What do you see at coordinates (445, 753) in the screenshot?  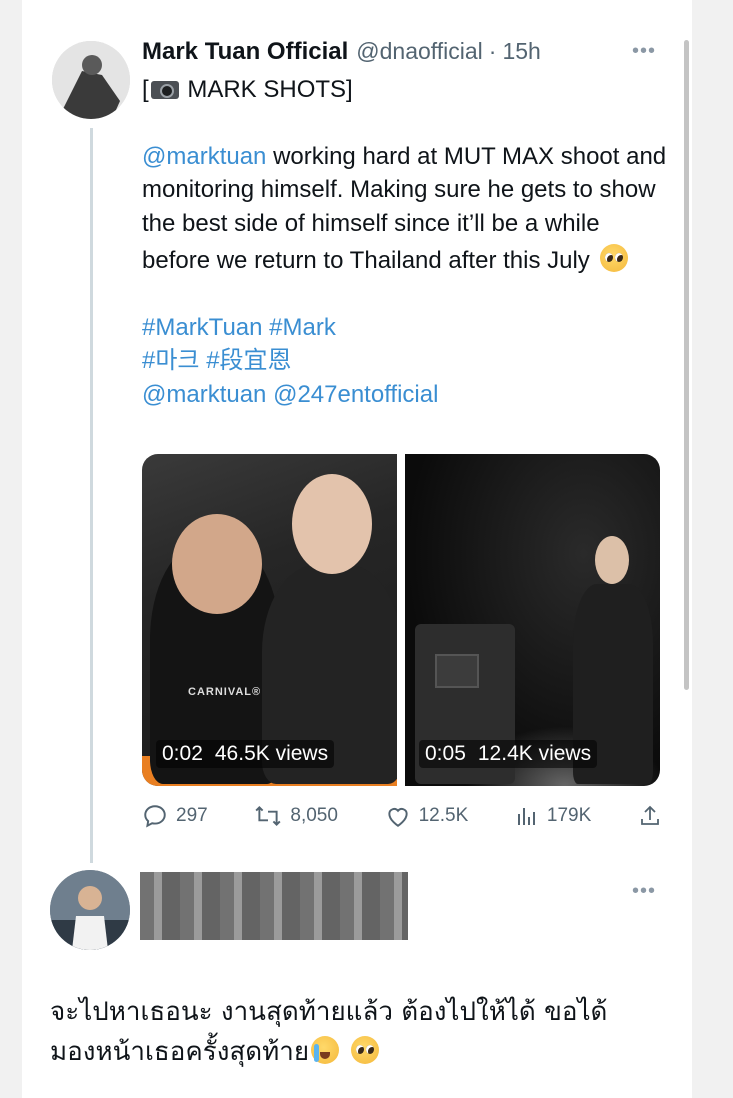 I see `video-duration: 0:05` at bounding box center [445, 753].